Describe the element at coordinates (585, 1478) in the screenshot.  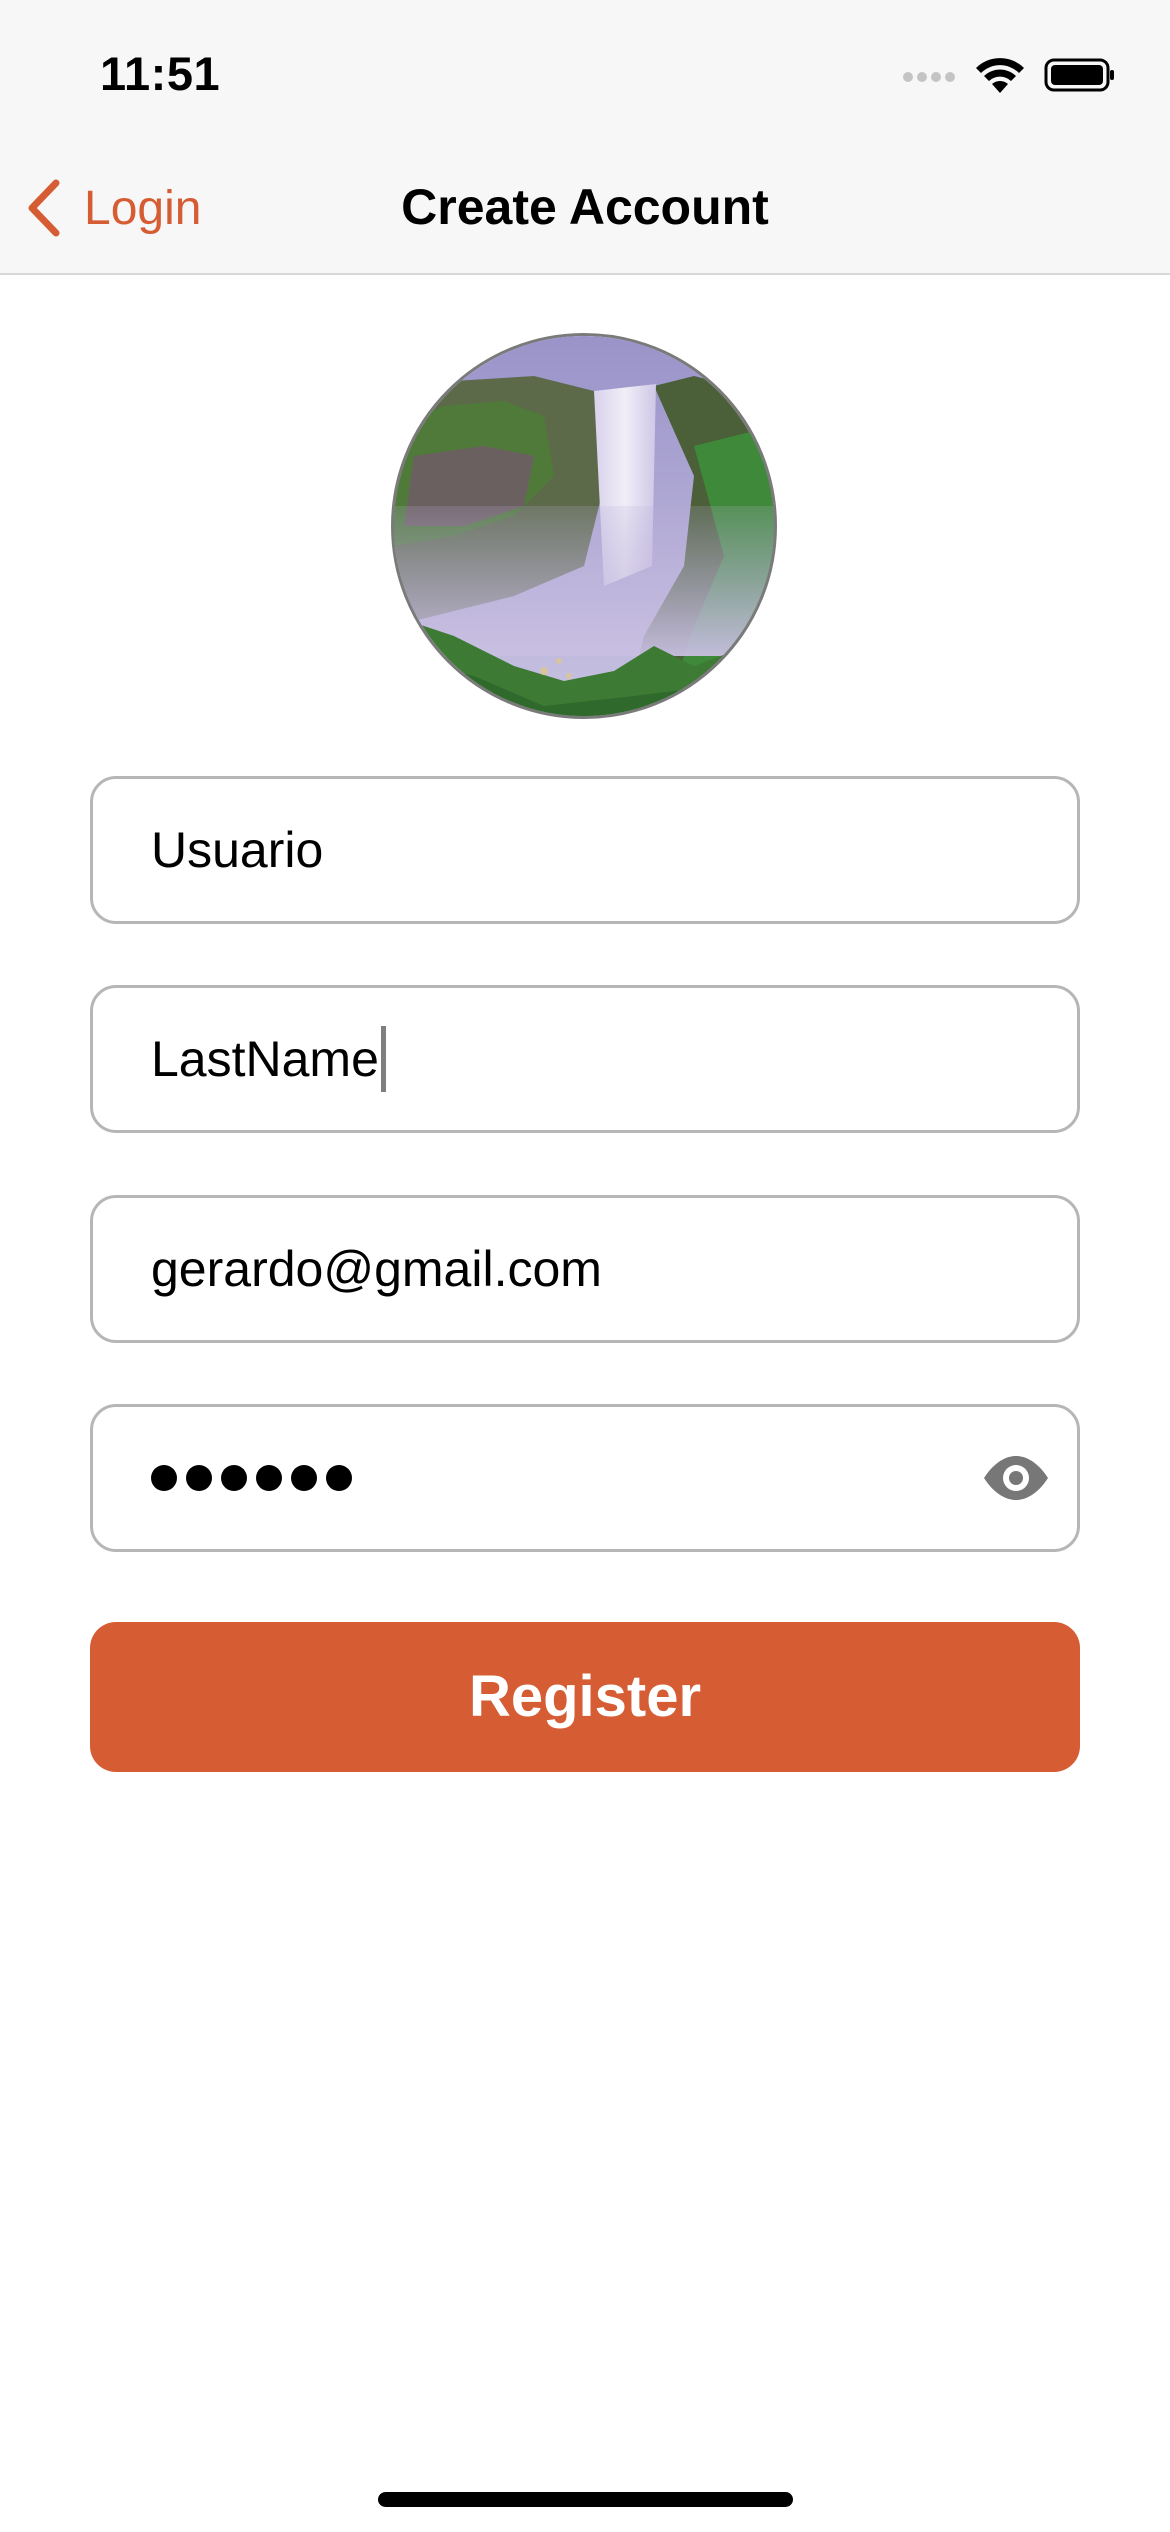
I see `password-field` at that location.